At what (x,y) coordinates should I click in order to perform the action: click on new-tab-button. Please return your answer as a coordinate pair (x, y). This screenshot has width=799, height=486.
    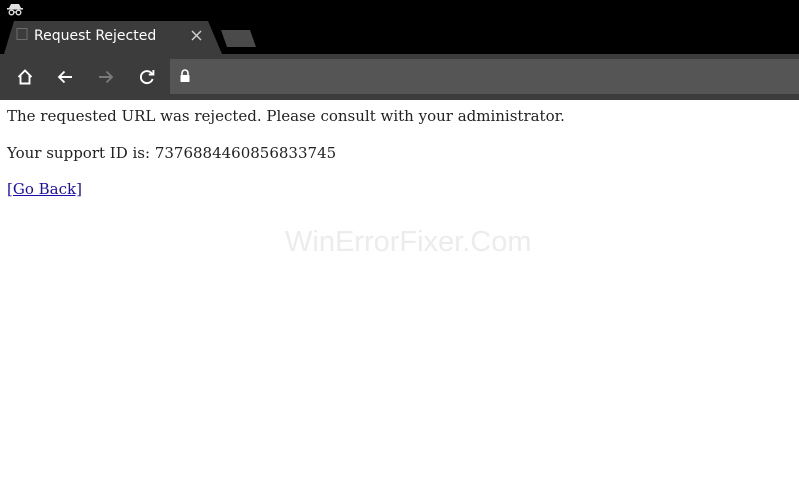
    Looking at the image, I should click on (238, 38).